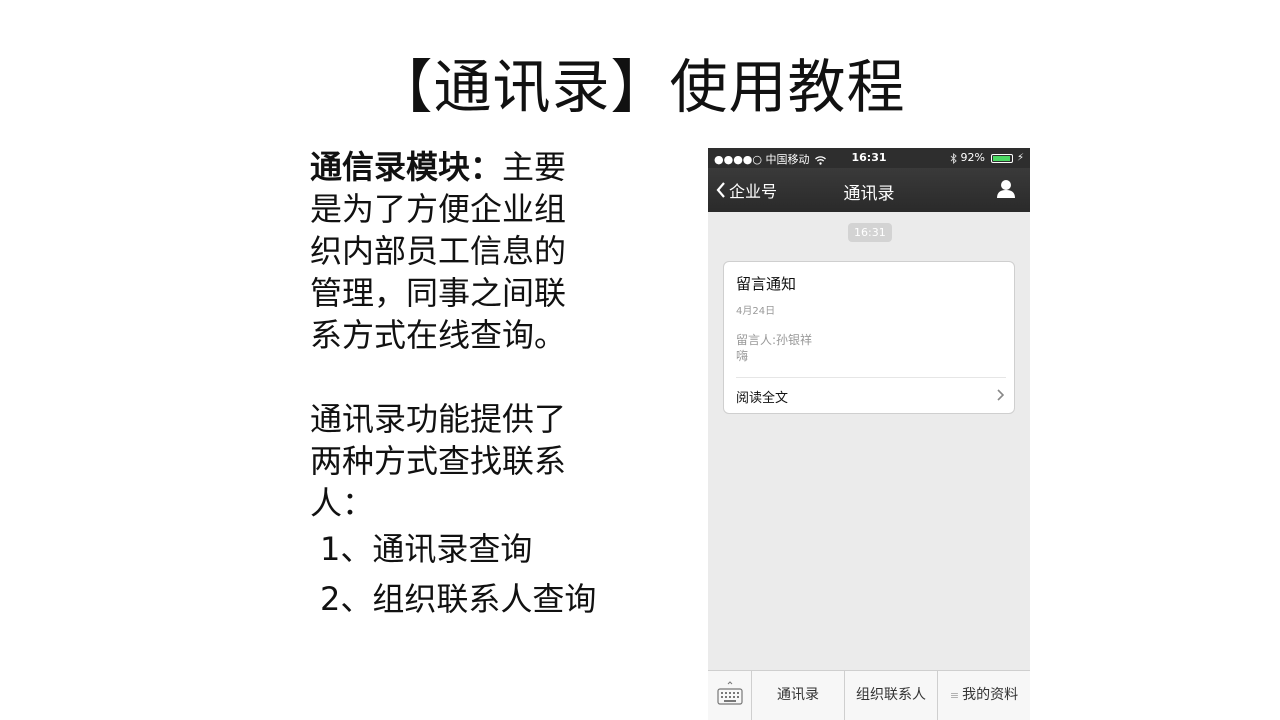  I want to click on back-label: 企业号, so click(753, 191).